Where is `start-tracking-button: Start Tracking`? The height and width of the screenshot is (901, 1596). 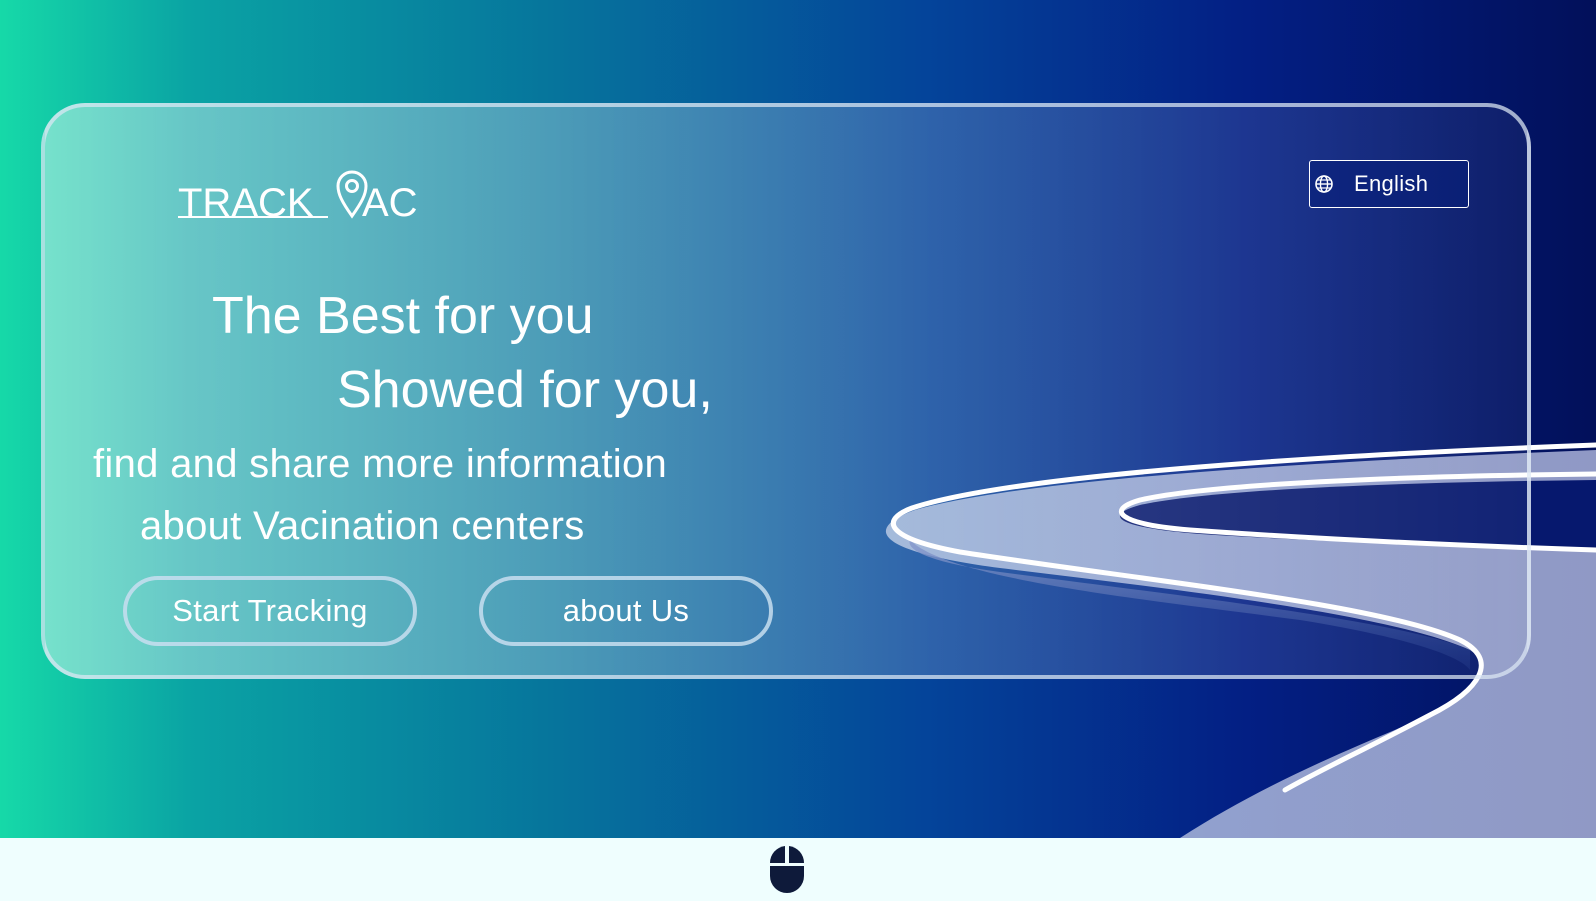
start-tracking-button: Start Tracking is located at coordinates (270, 611).